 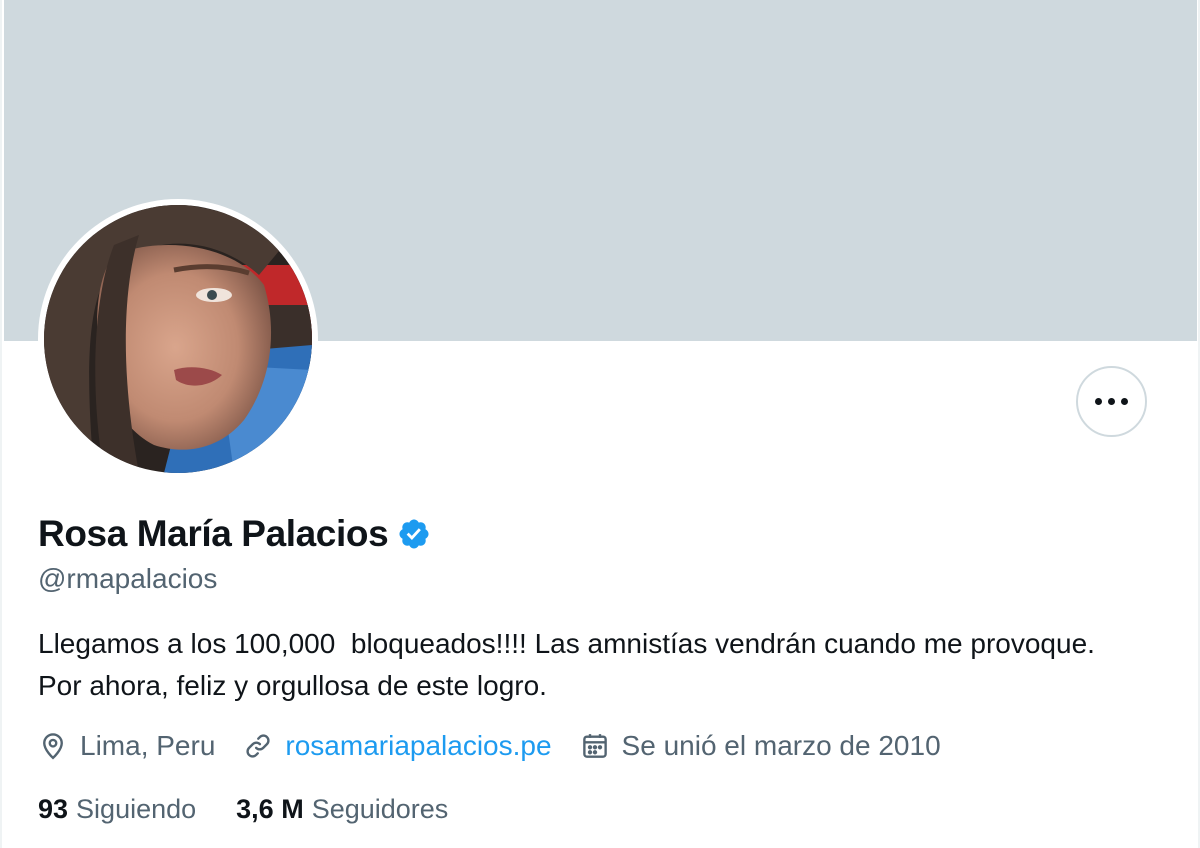 I want to click on calendar-icon, so click(x=595, y=746).